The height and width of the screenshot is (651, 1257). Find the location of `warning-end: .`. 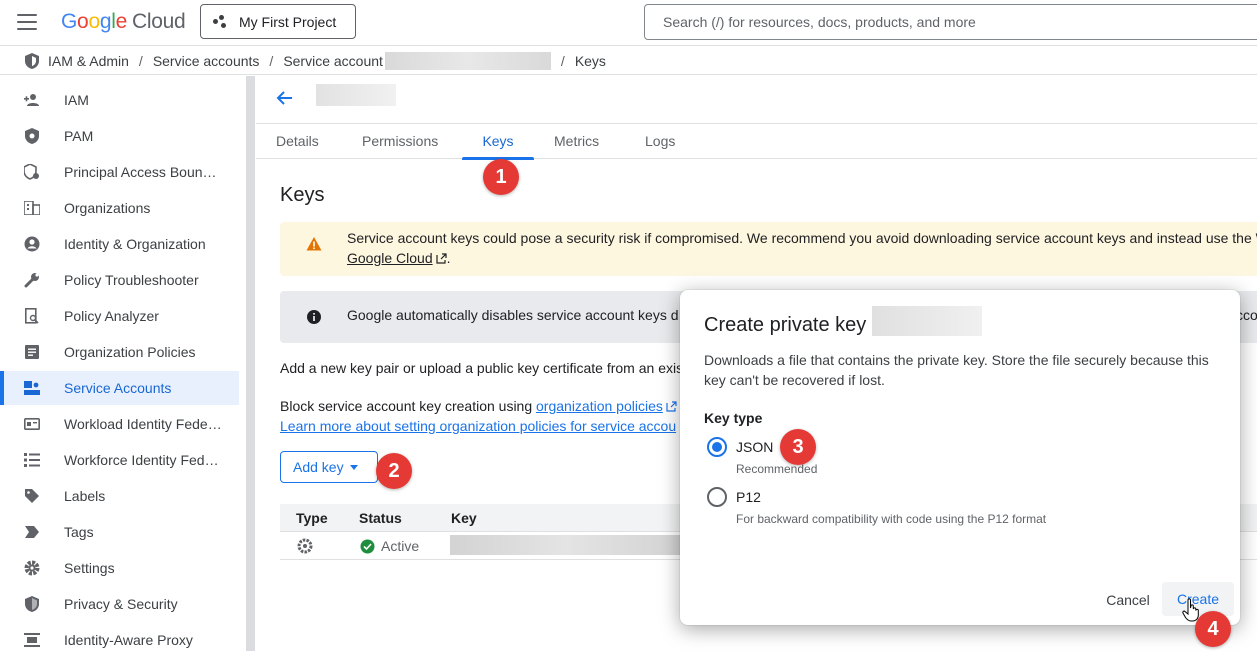

warning-end: . is located at coordinates (448, 258).